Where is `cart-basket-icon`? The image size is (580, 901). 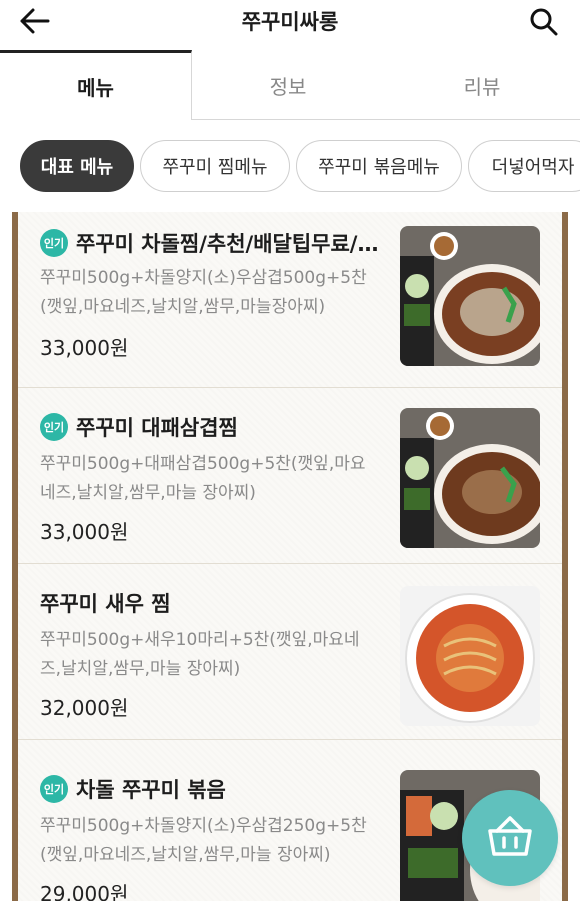 cart-basket-icon is located at coordinates (510, 838).